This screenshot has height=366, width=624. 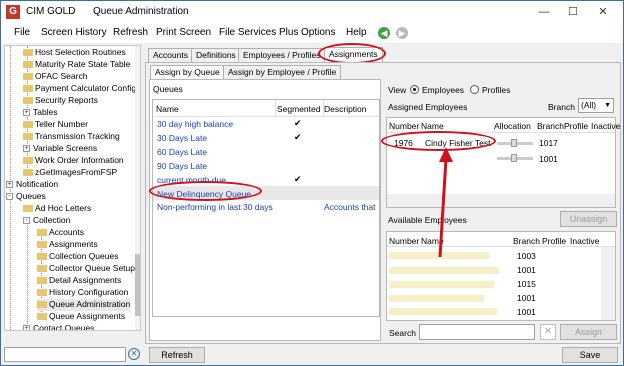 What do you see at coordinates (548, 159) in the screenshot?
I see `employee-branch: 1001` at bounding box center [548, 159].